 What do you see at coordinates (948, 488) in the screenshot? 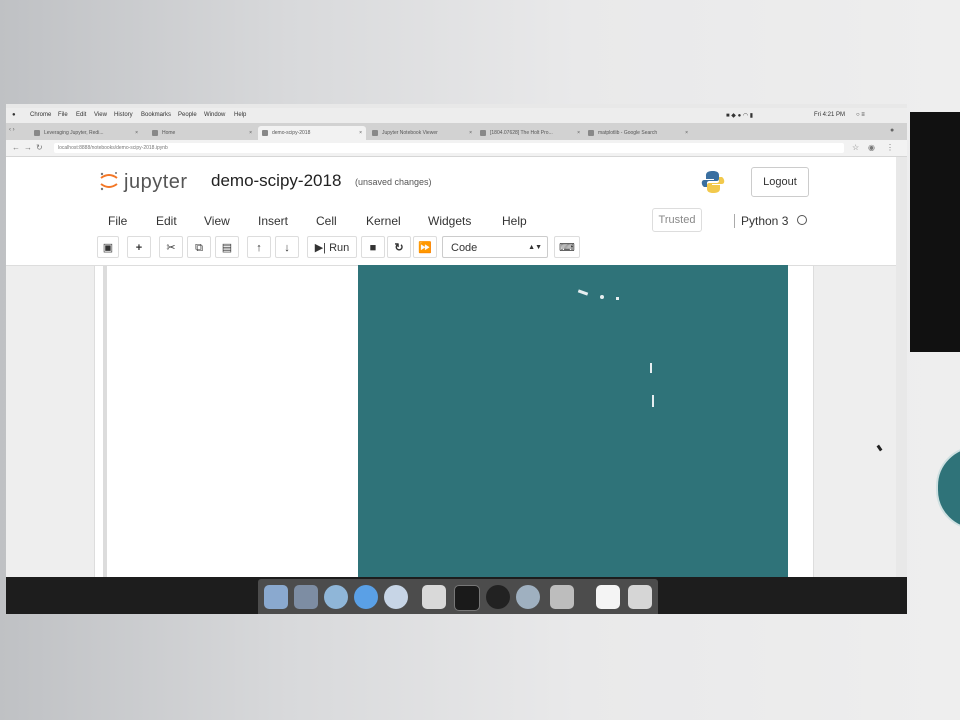
I see `background-app-icon` at bounding box center [948, 488].